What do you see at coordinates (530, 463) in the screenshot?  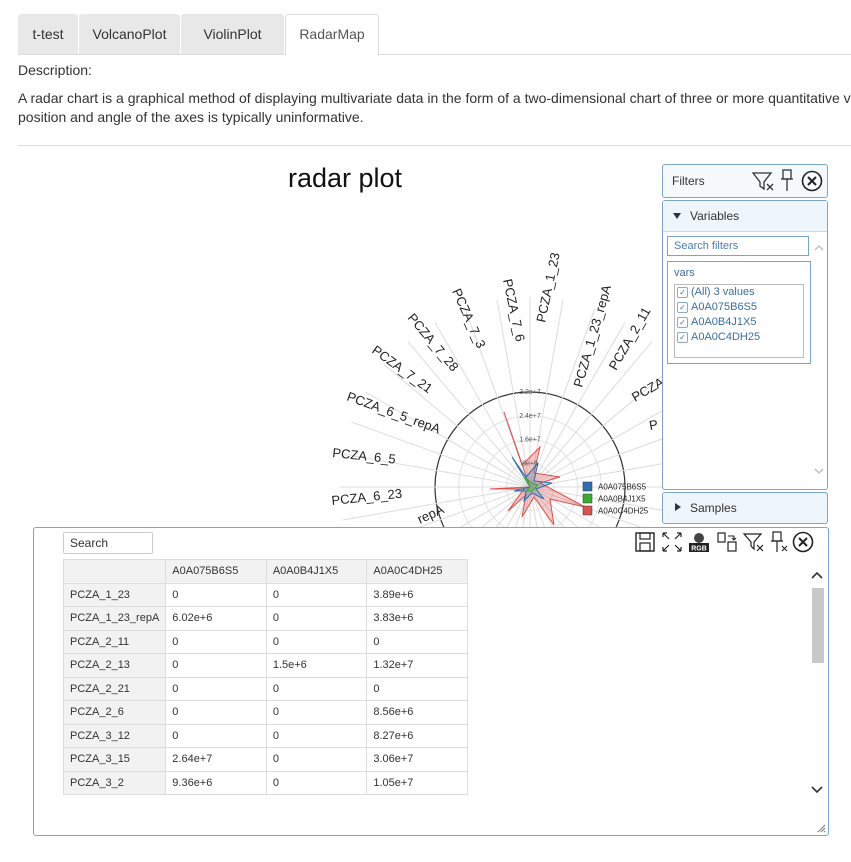 I see `radial-tick-label: 8e+6` at bounding box center [530, 463].